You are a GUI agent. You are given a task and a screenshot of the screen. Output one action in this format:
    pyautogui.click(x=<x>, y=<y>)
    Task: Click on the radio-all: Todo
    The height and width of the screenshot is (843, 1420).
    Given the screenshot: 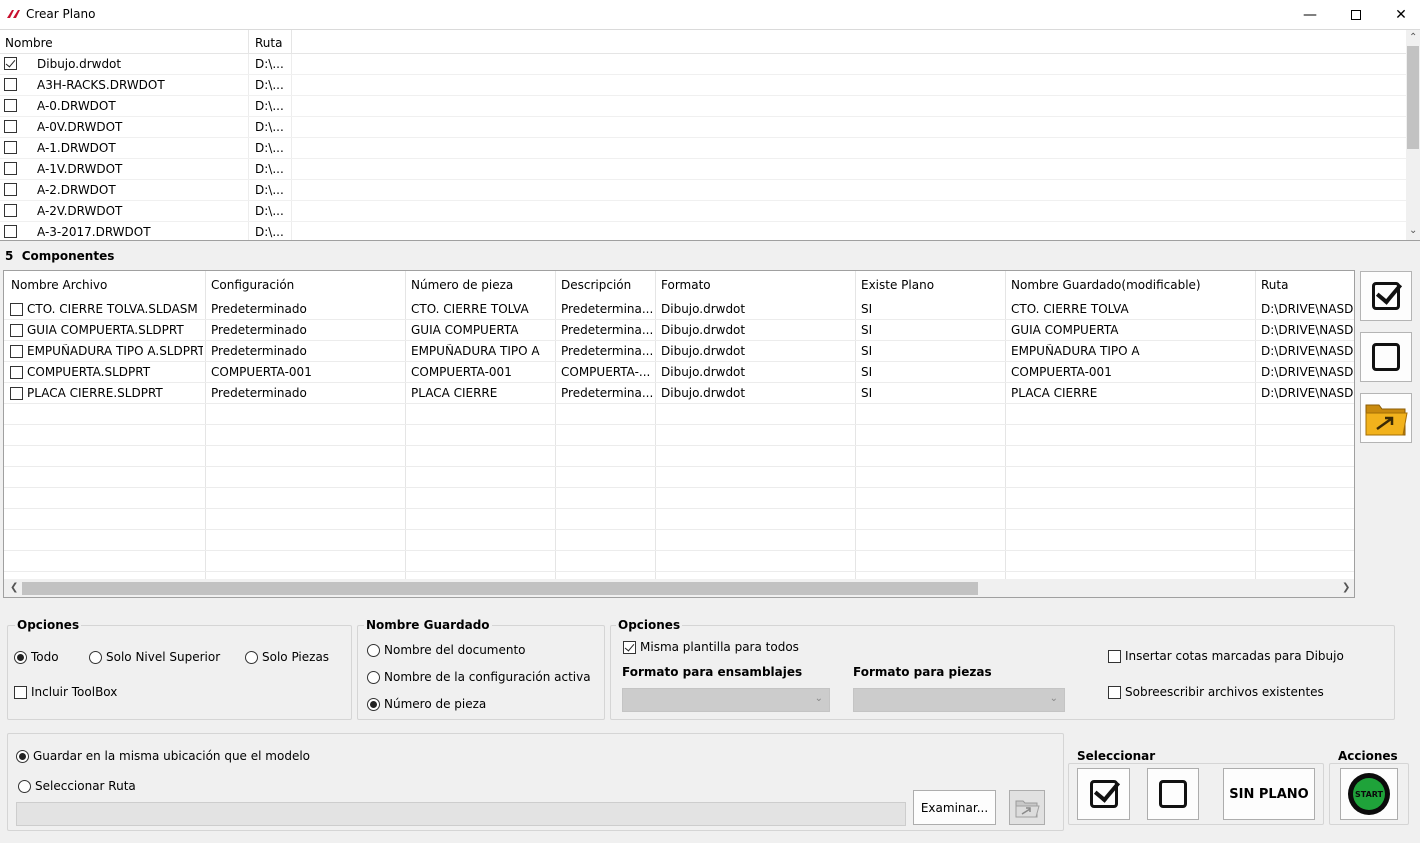 What is the action you would take?
    pyautogui.click(x=36, y=657)
    